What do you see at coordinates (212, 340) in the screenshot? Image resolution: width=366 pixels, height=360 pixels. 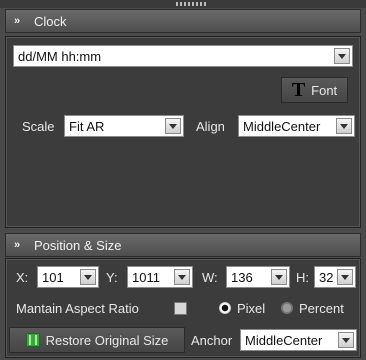 I see `anchor-label: Anchor` at bounding box center [212, 340].